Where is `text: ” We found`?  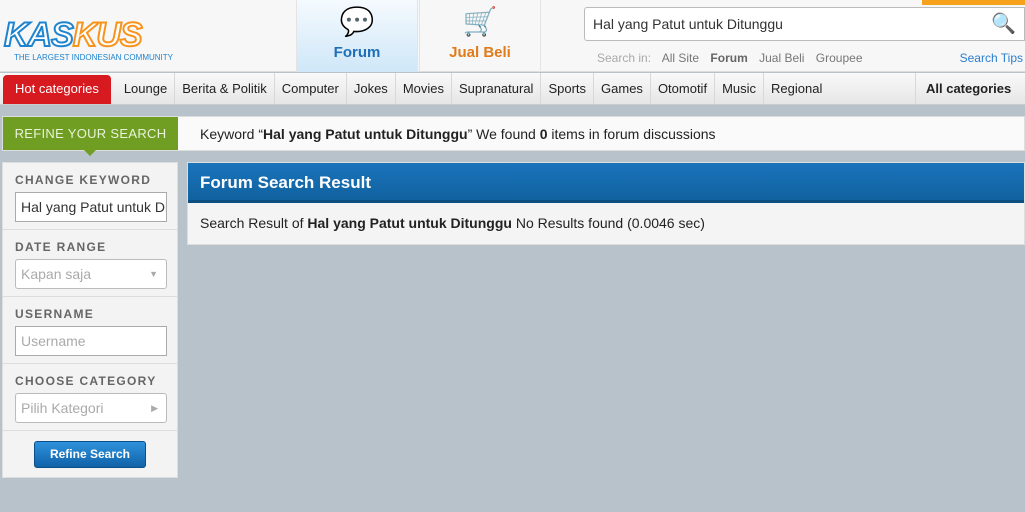
text: ” We found is located at coordinates (503, 134).